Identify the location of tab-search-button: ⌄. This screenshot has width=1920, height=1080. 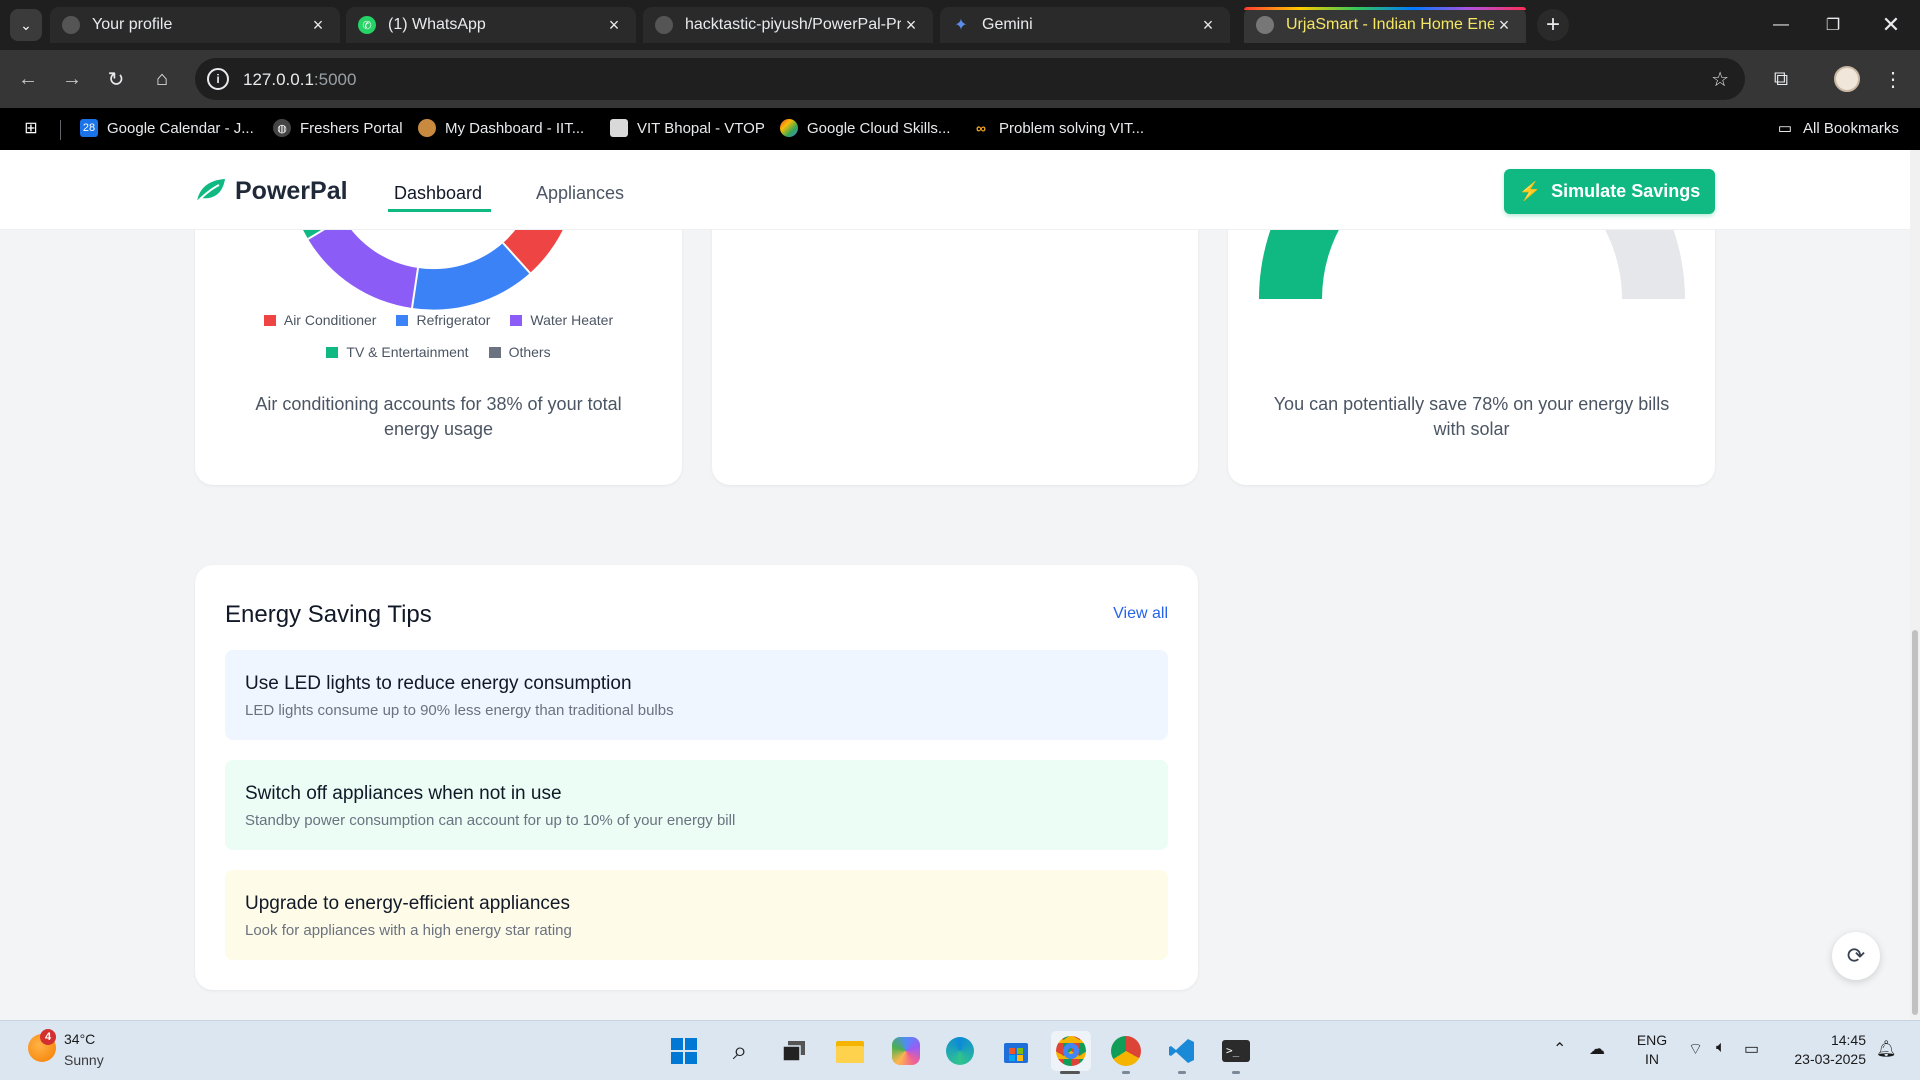
(26, 25).